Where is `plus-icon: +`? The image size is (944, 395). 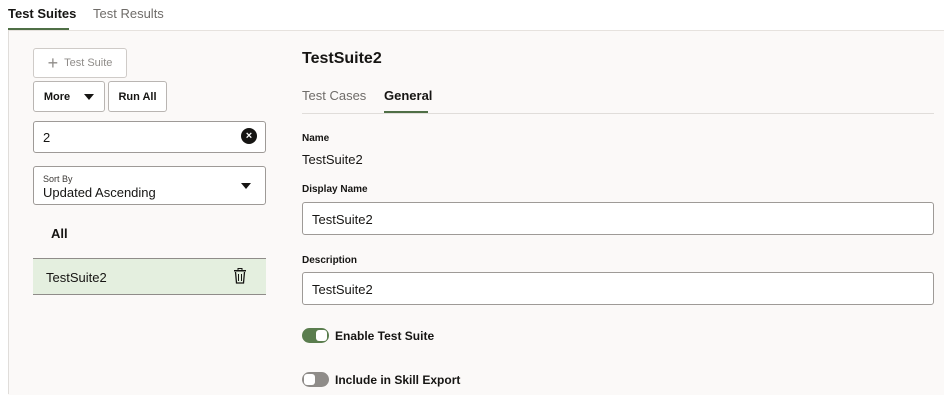
plus-icon: + is located at coordinates (53, 63).